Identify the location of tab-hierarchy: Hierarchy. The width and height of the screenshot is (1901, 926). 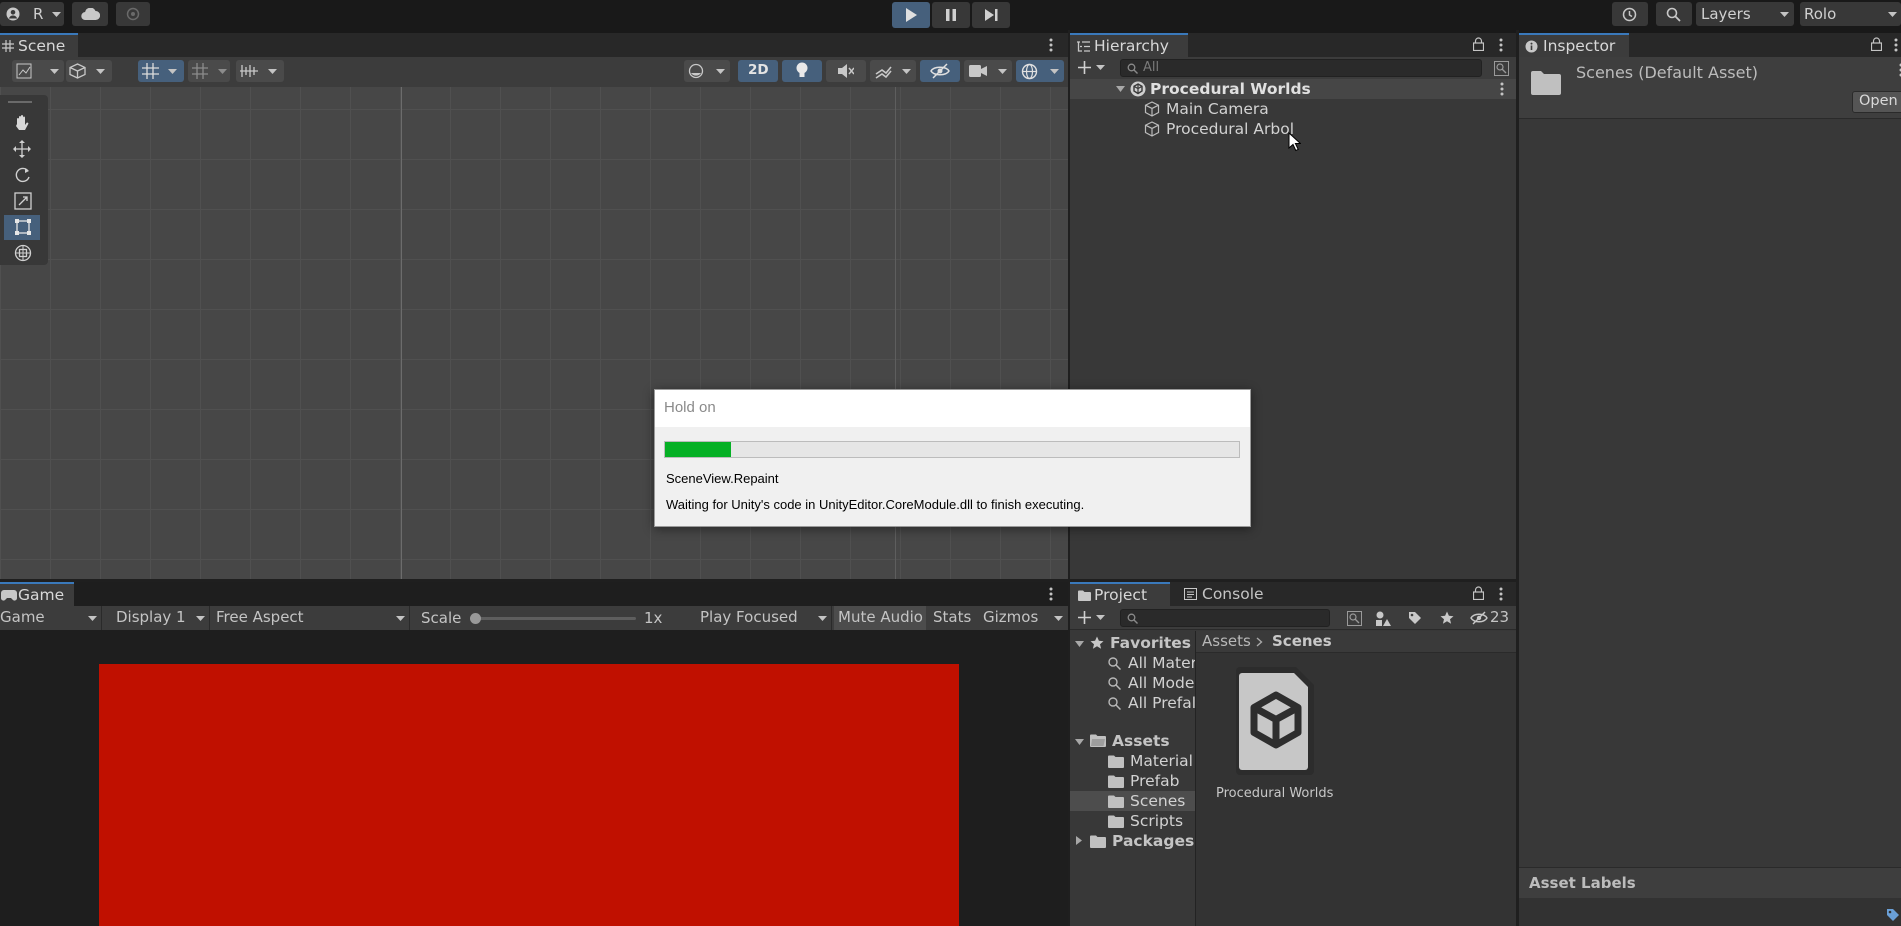
(1129, 45).